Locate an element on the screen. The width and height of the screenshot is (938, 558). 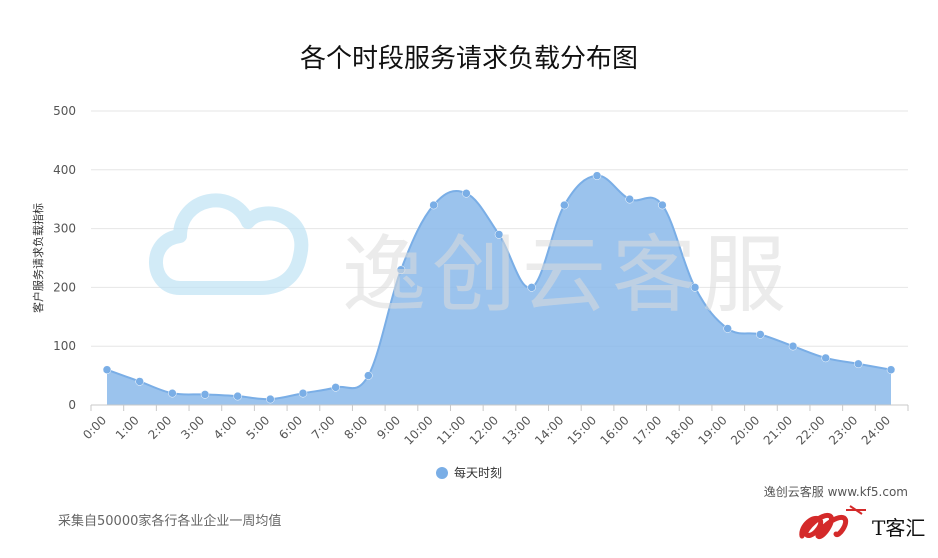
footnote-text: 采集自50000家各行各业企业一周均值 is located at coordinates (170, 521).